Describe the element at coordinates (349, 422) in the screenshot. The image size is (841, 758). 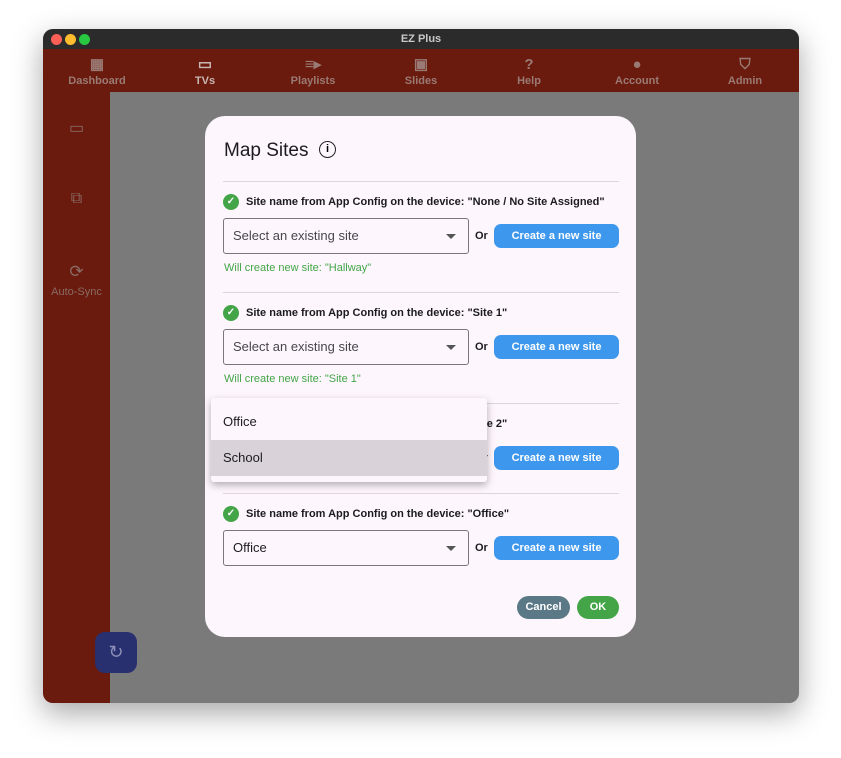
I see `dropdown-option-office: Office` at that location.